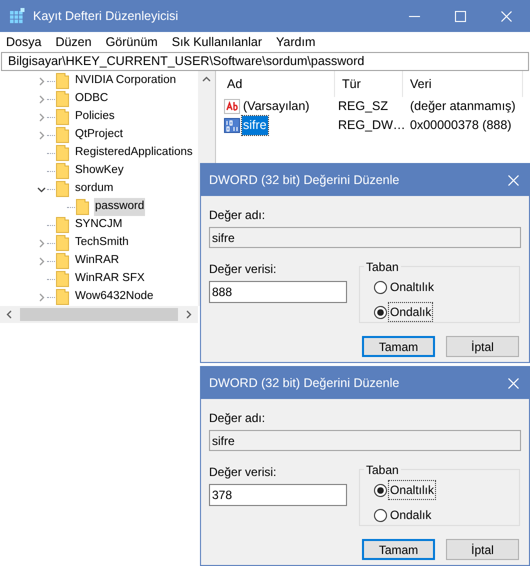 Image resolution: width=530 pixels, height=566 pixels. I want to click on string-value-icon, so click(232, 106).